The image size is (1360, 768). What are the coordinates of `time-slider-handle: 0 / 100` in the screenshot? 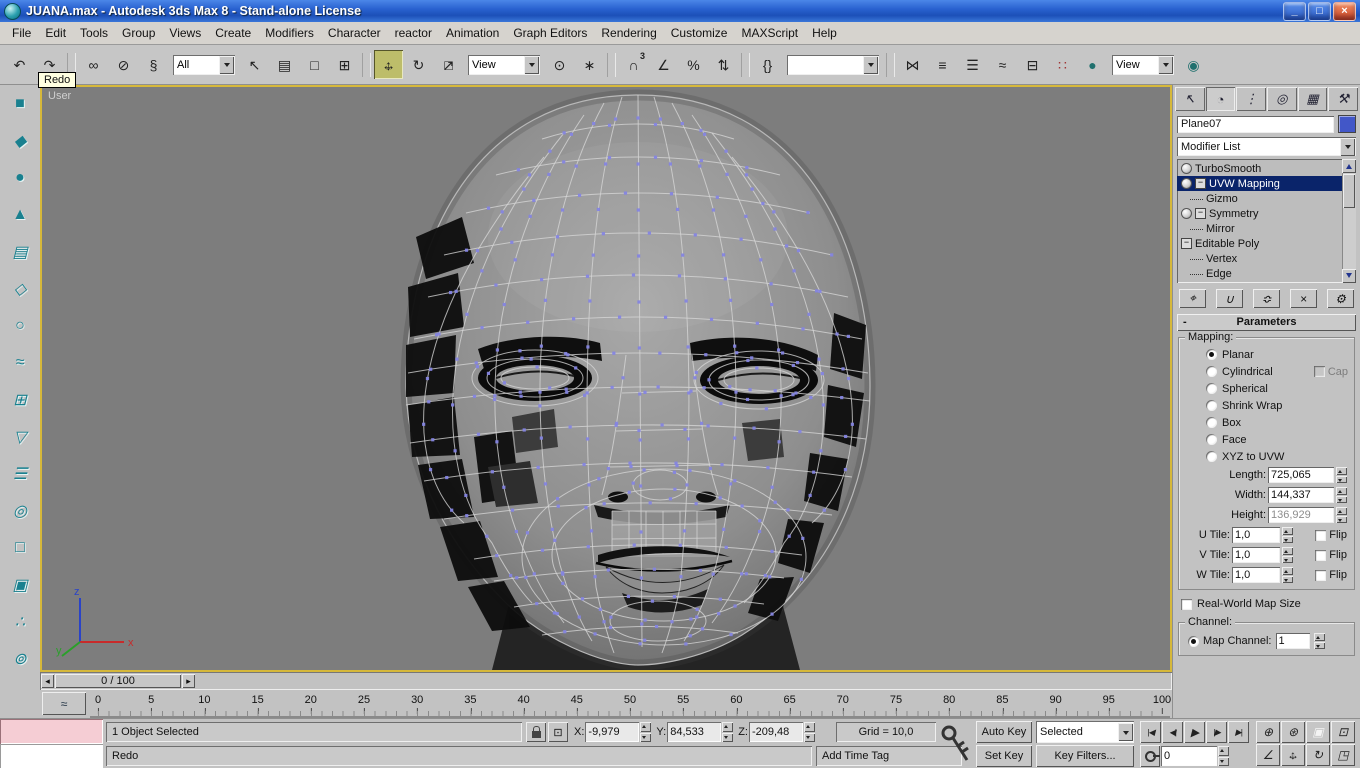 It's located at (118, 681).